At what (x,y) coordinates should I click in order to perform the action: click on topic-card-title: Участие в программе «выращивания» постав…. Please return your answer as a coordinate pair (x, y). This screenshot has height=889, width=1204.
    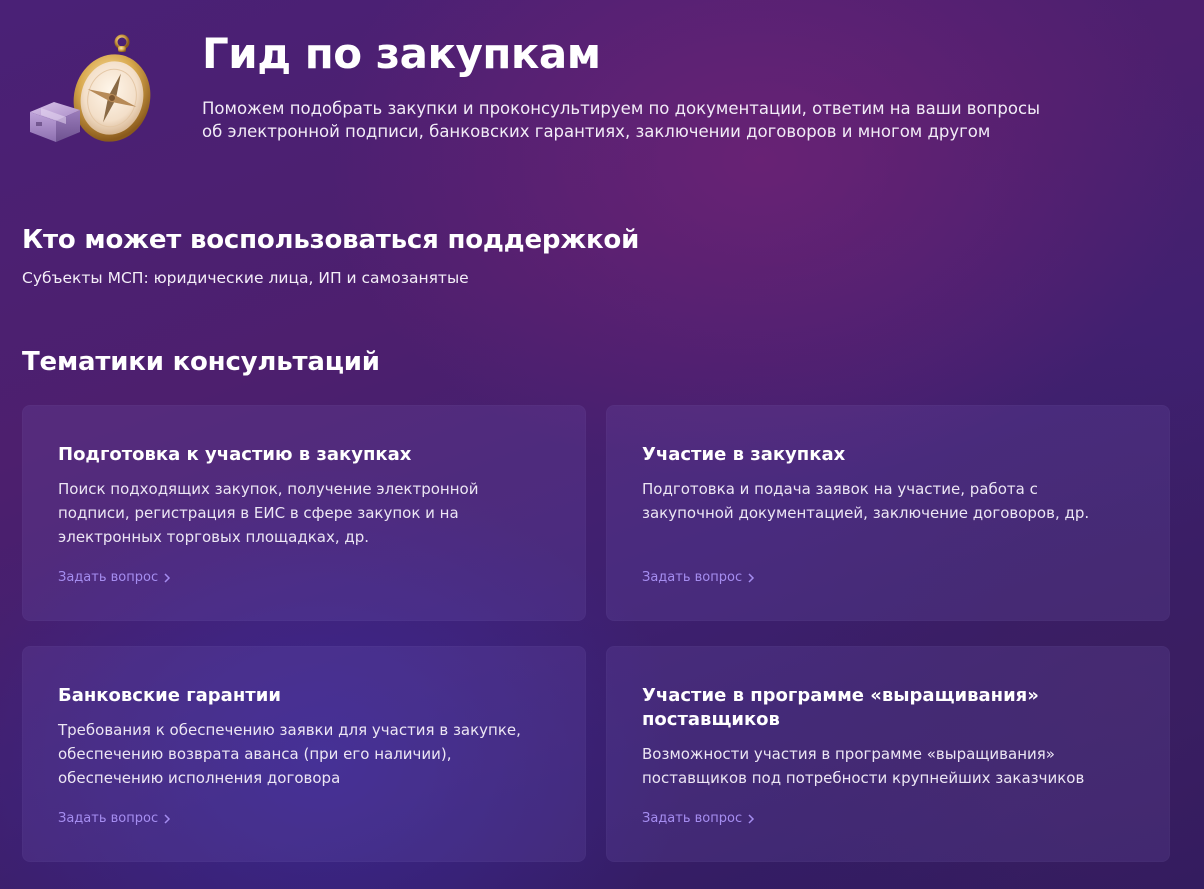
    Looking at the image, I should click on (840, 707).